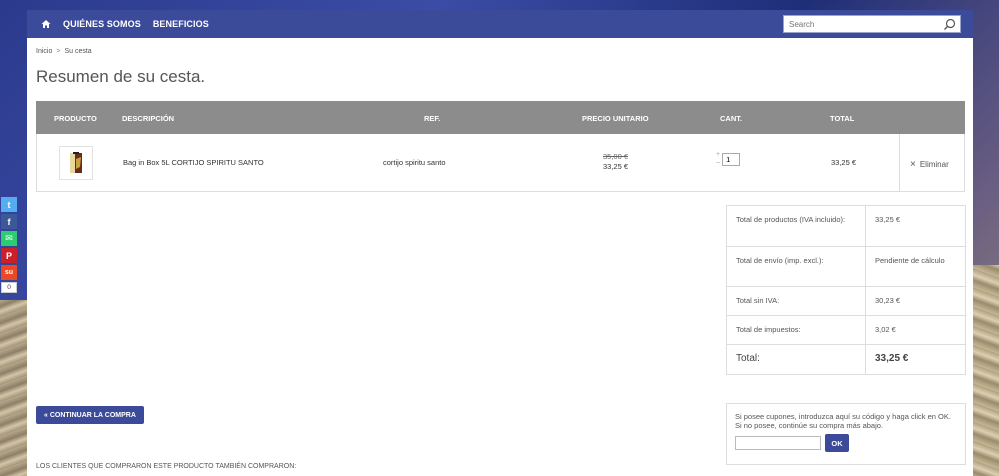 The width and height of the screenshot is (999, 476). I want to click on row-total: 33,25 €, so click(844, 162).